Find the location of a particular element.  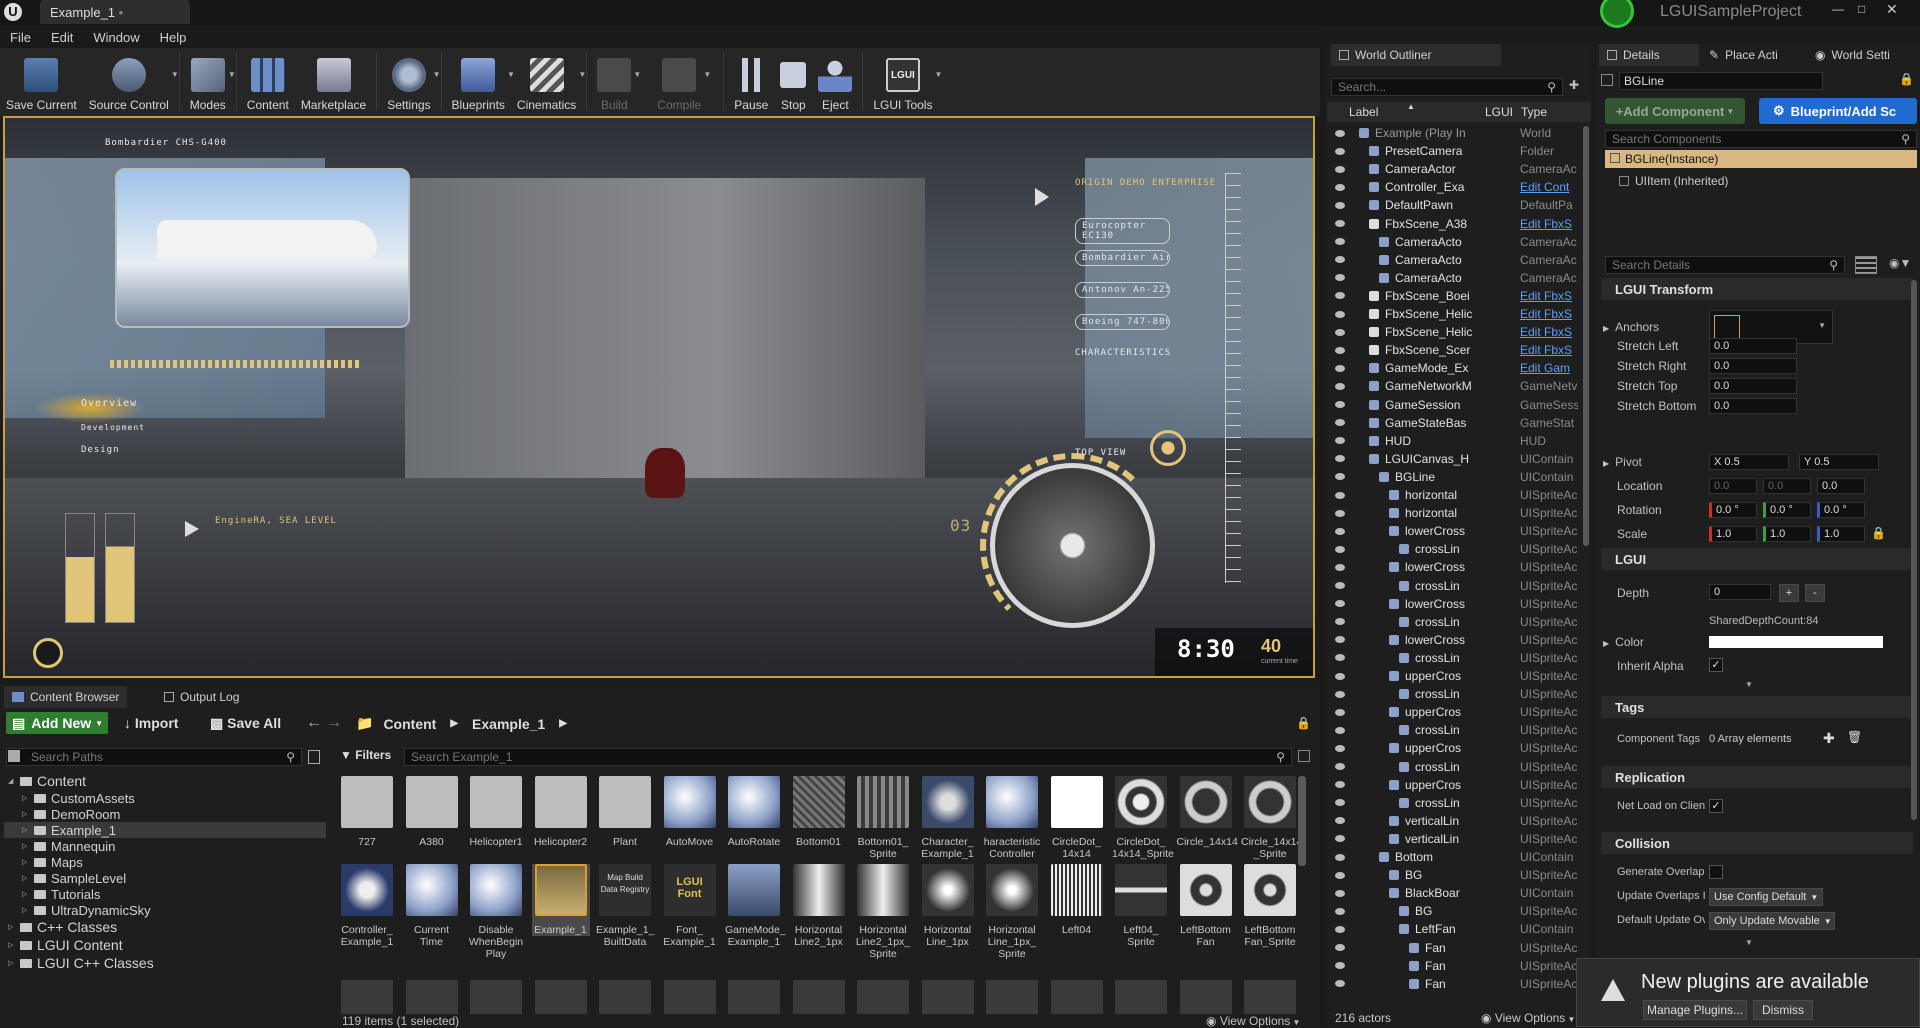

depth-decrement-button: - is located at coordinates (1815, 593).